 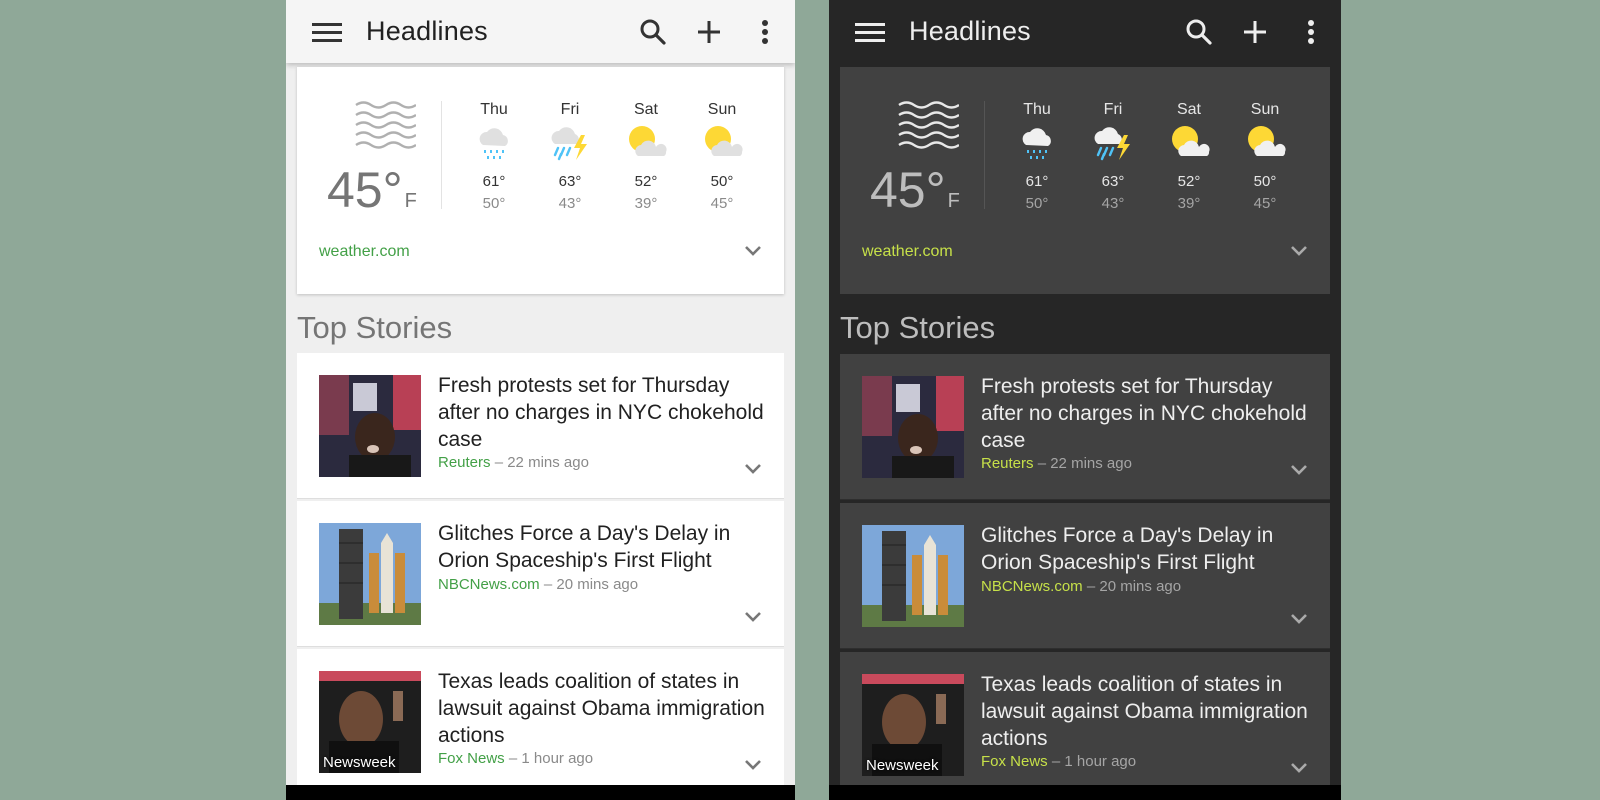 What do you see at coordinates (970, 31) in the screenshot?
I see `app-title: Headlines` at bounding box center [970, 31].